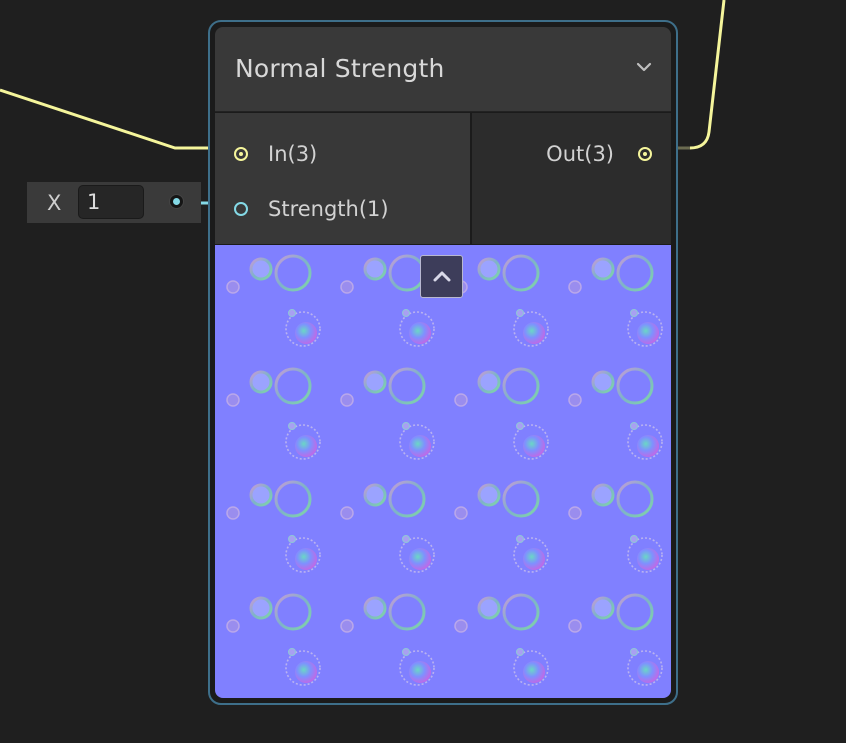 This screenshot has height=743, width=846. I want to click on inline-input-port, so click(176, 201).